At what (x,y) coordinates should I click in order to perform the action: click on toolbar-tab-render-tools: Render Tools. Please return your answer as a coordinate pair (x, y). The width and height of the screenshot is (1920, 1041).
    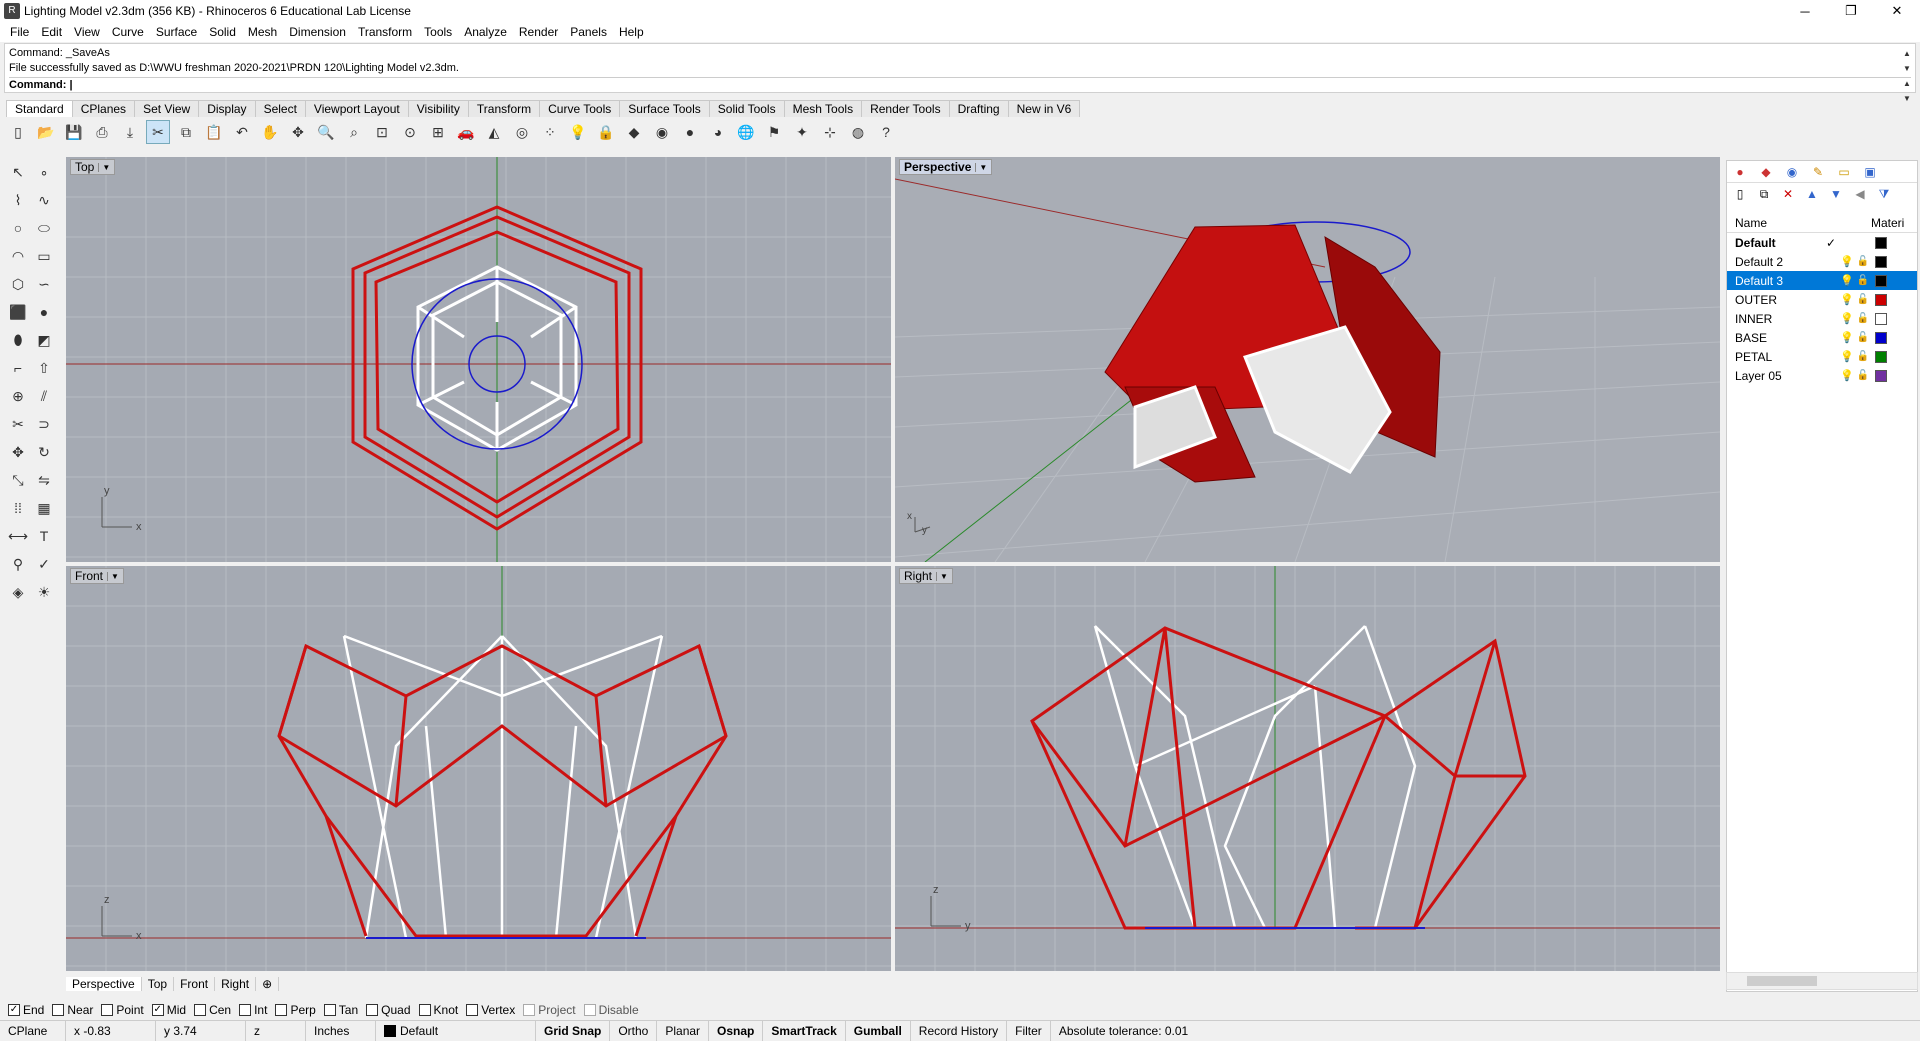
    Looking at the image, I should click on (905, 108).